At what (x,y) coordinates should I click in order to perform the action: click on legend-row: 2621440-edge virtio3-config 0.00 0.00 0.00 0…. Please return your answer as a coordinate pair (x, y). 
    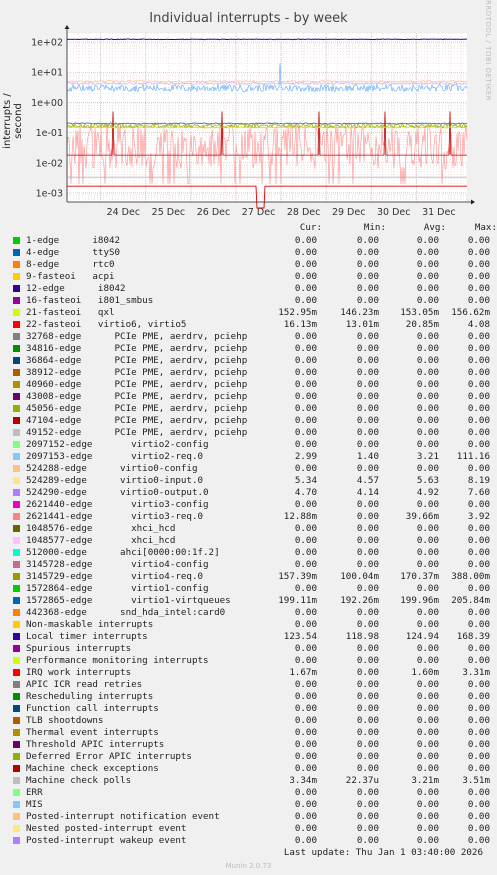
    Looking at the image, I should click on (248, 505).